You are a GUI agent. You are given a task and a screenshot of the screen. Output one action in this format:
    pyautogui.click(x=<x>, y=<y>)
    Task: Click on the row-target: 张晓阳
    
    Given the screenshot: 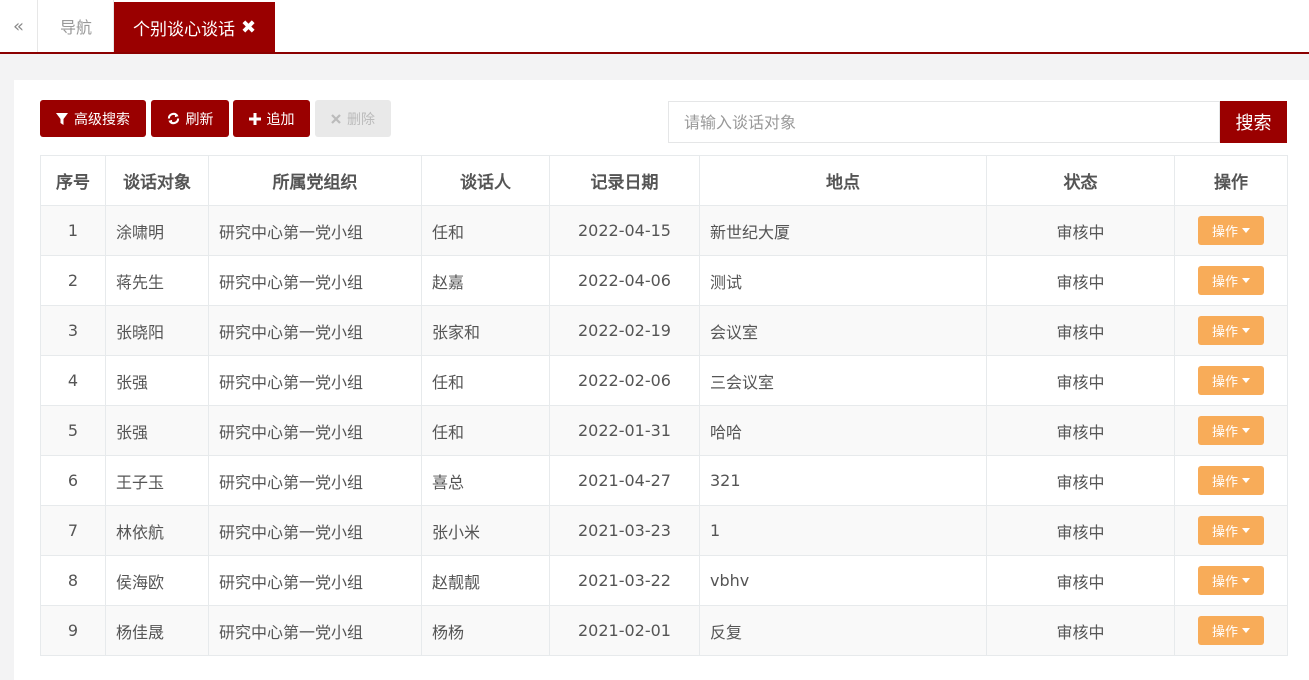 What is the action you would take?
    pyautogui.click(x=157, y=330)
    